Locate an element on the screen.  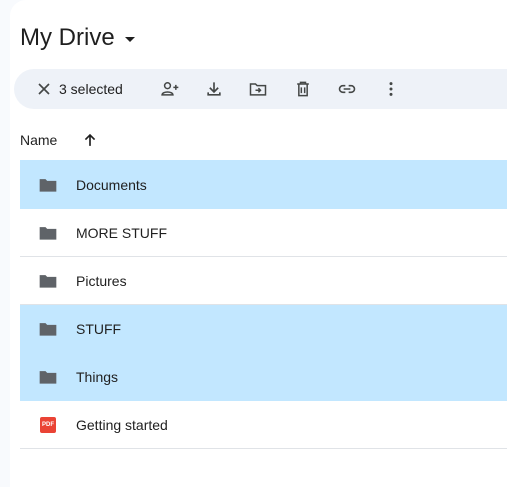
page-title: My Drive is located at coordinates (67, 37).